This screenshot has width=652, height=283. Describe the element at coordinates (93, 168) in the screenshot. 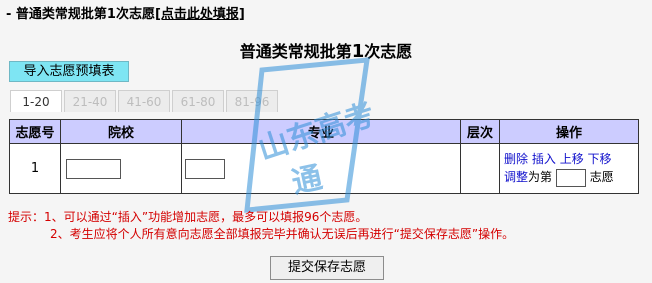

I see `school-code-input` at that location.